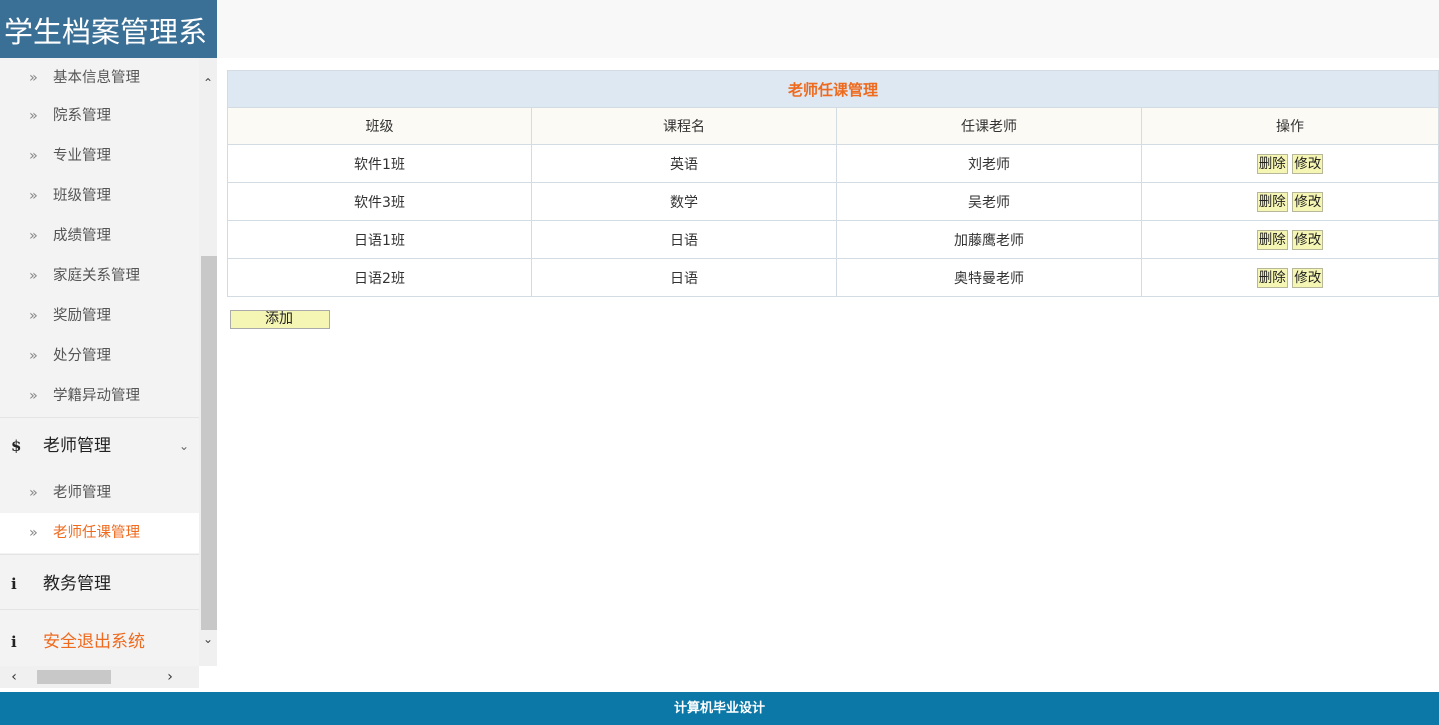 Image resolution: width=1439 pixels, height=725 pixels. I want to click on scroll-right-icon: ›, so click(170, 677).